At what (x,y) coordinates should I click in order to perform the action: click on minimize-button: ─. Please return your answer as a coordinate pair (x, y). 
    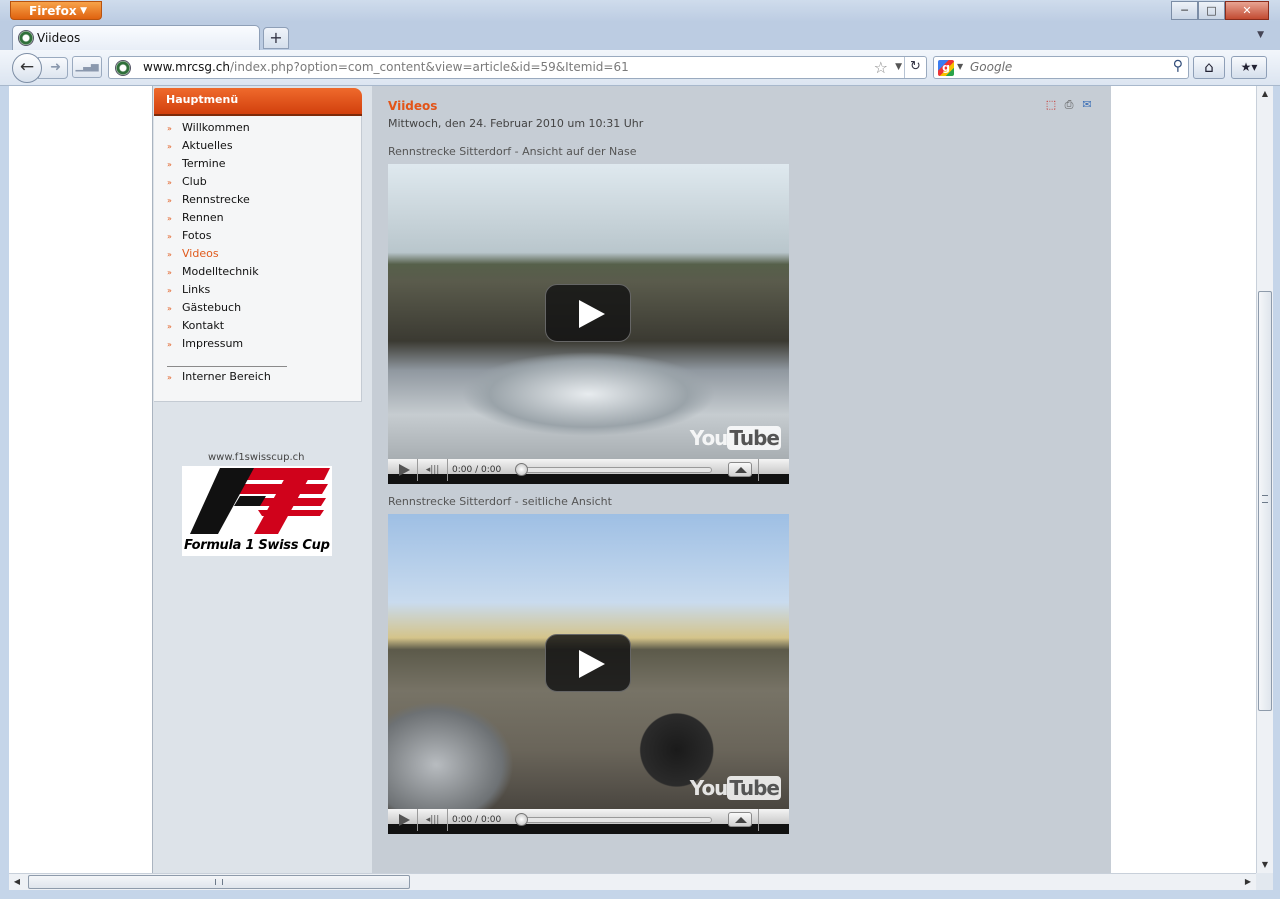
    Looking at the image, I should click on (1184, 10).